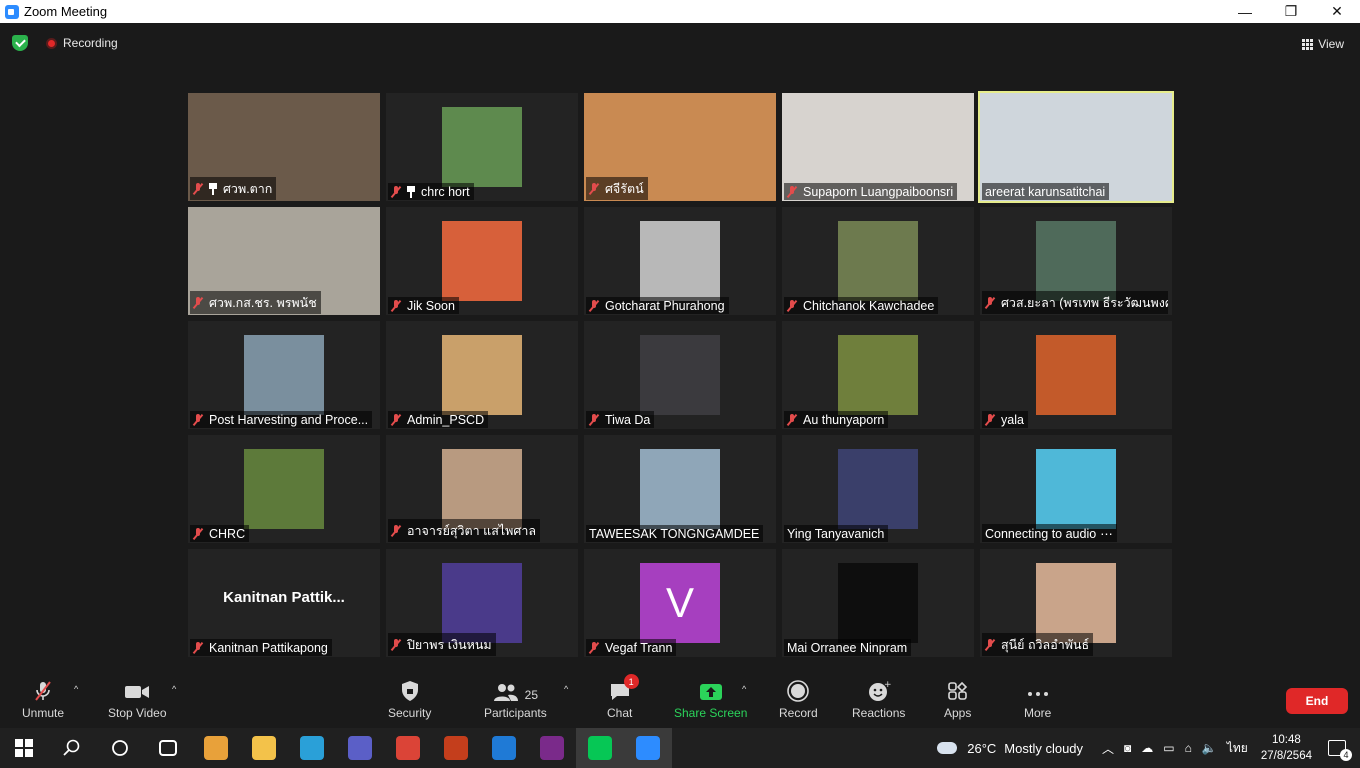 This screenshot has width=1360, height=768. What do you see at coordinates (1291, 11) in the screenshot?
I see `maximize-button: ❐` at bounding box center [1291, 11].